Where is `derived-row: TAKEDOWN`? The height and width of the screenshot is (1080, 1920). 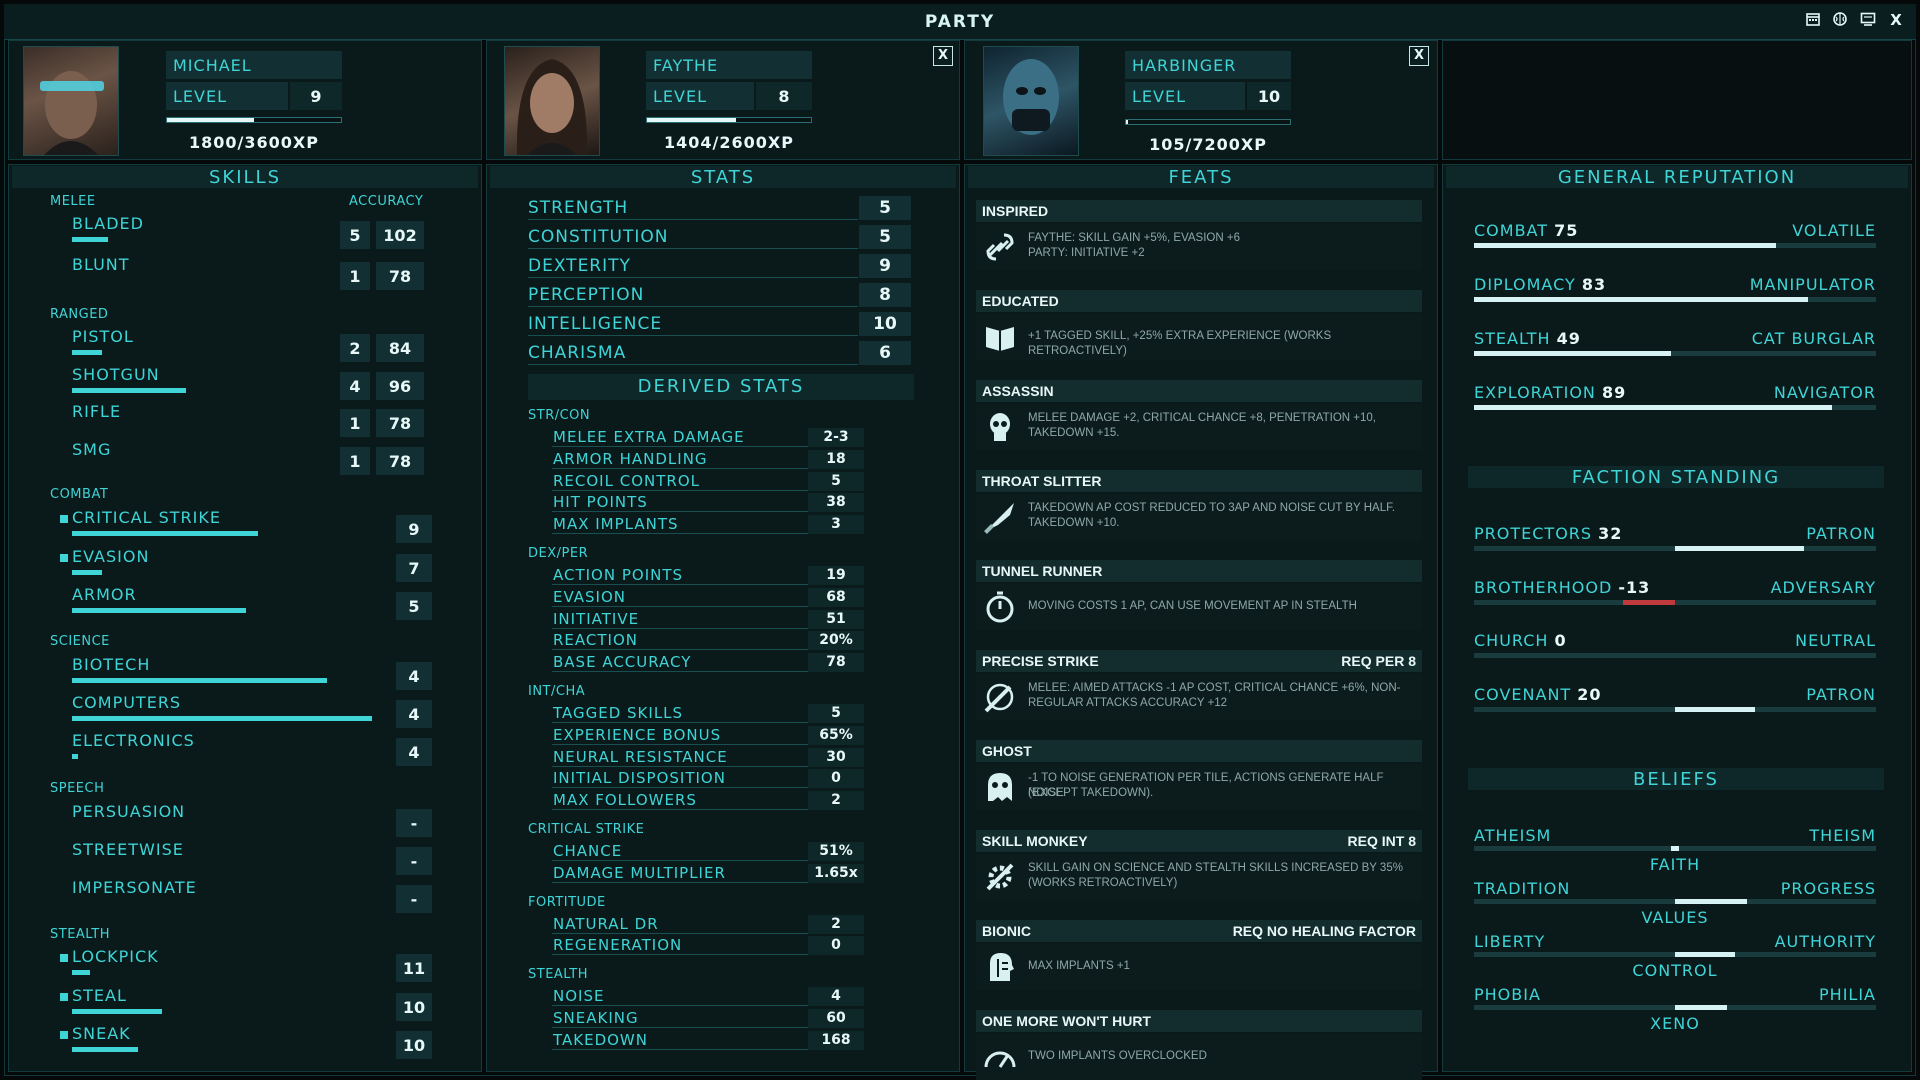 derived-row: TAKEDOWN is located at coordinates (680, 1040).